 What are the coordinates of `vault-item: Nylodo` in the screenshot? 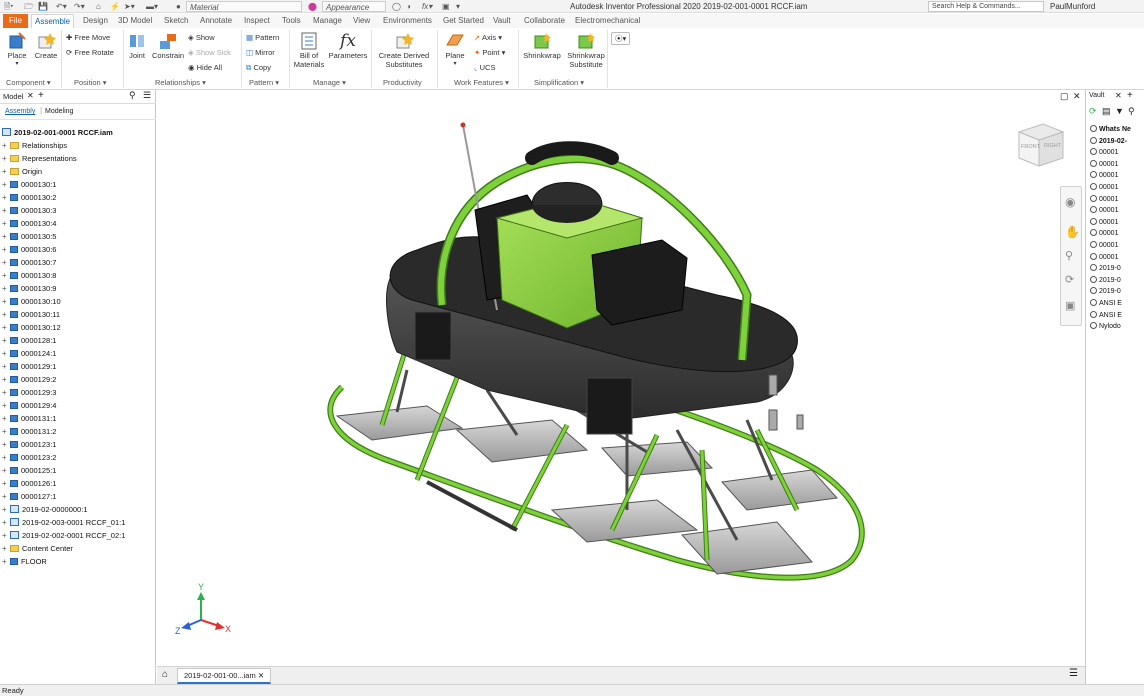 It's located at (1105, 327).